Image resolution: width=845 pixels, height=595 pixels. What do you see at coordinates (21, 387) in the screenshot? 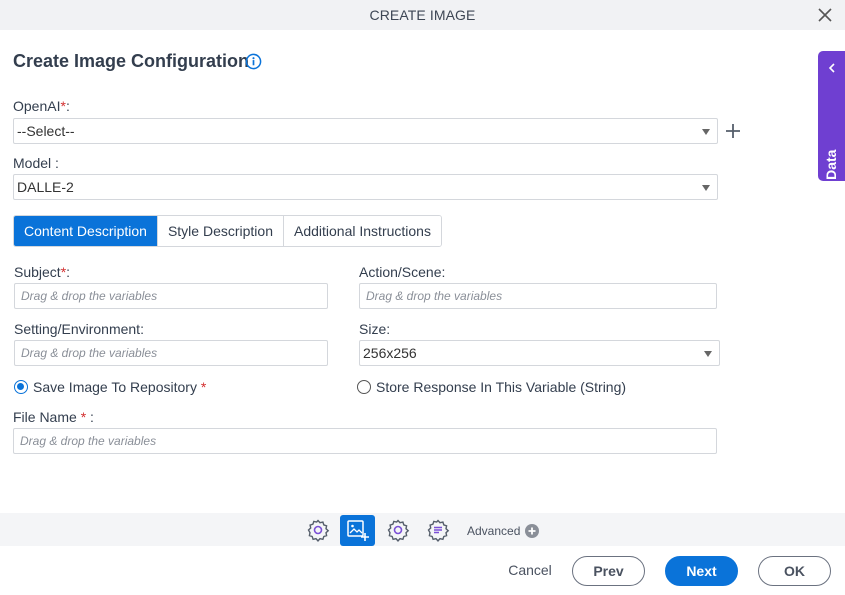
I see `radio-selected-icon` at bounding box center [21, 387].